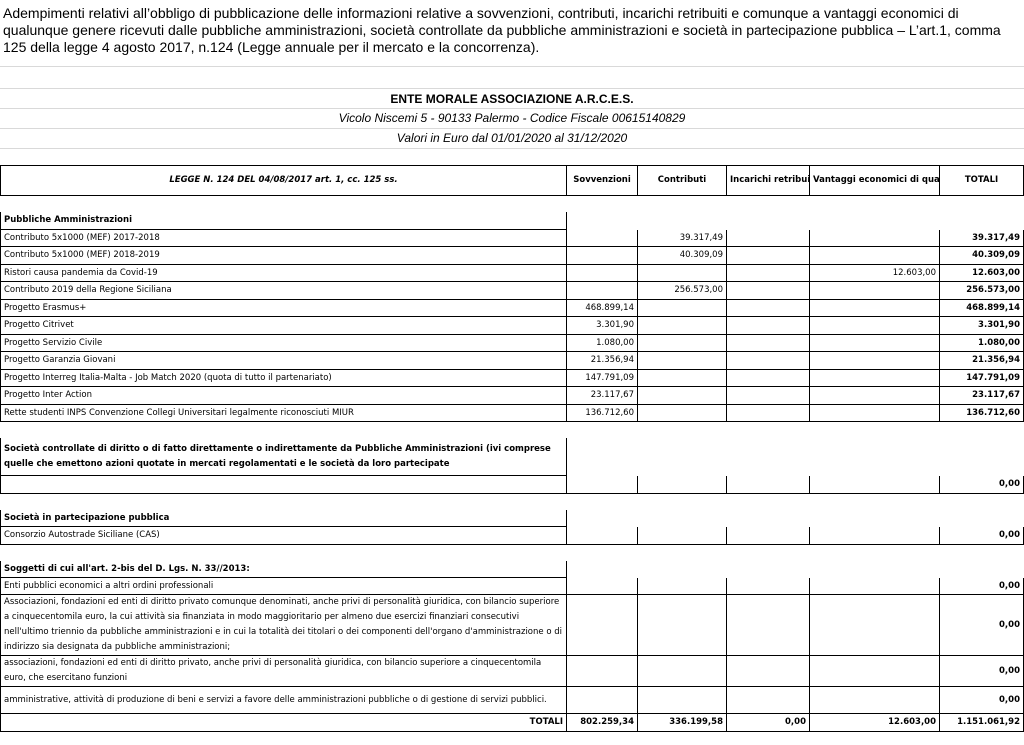 This screenshot has height=745, width=1024. What do you see at coordinates (512, 342) in the screenshot?
I see `table-row: Progetto Servizio Civile 1.080,00 1.080,00` at bounding box center [512, 342].